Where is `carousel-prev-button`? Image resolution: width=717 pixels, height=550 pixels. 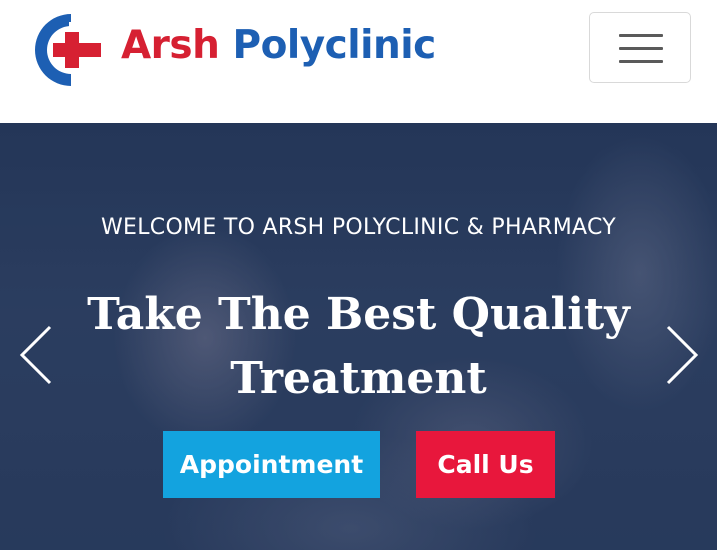 carousel-prev-button is located at coordinates (36, 355).